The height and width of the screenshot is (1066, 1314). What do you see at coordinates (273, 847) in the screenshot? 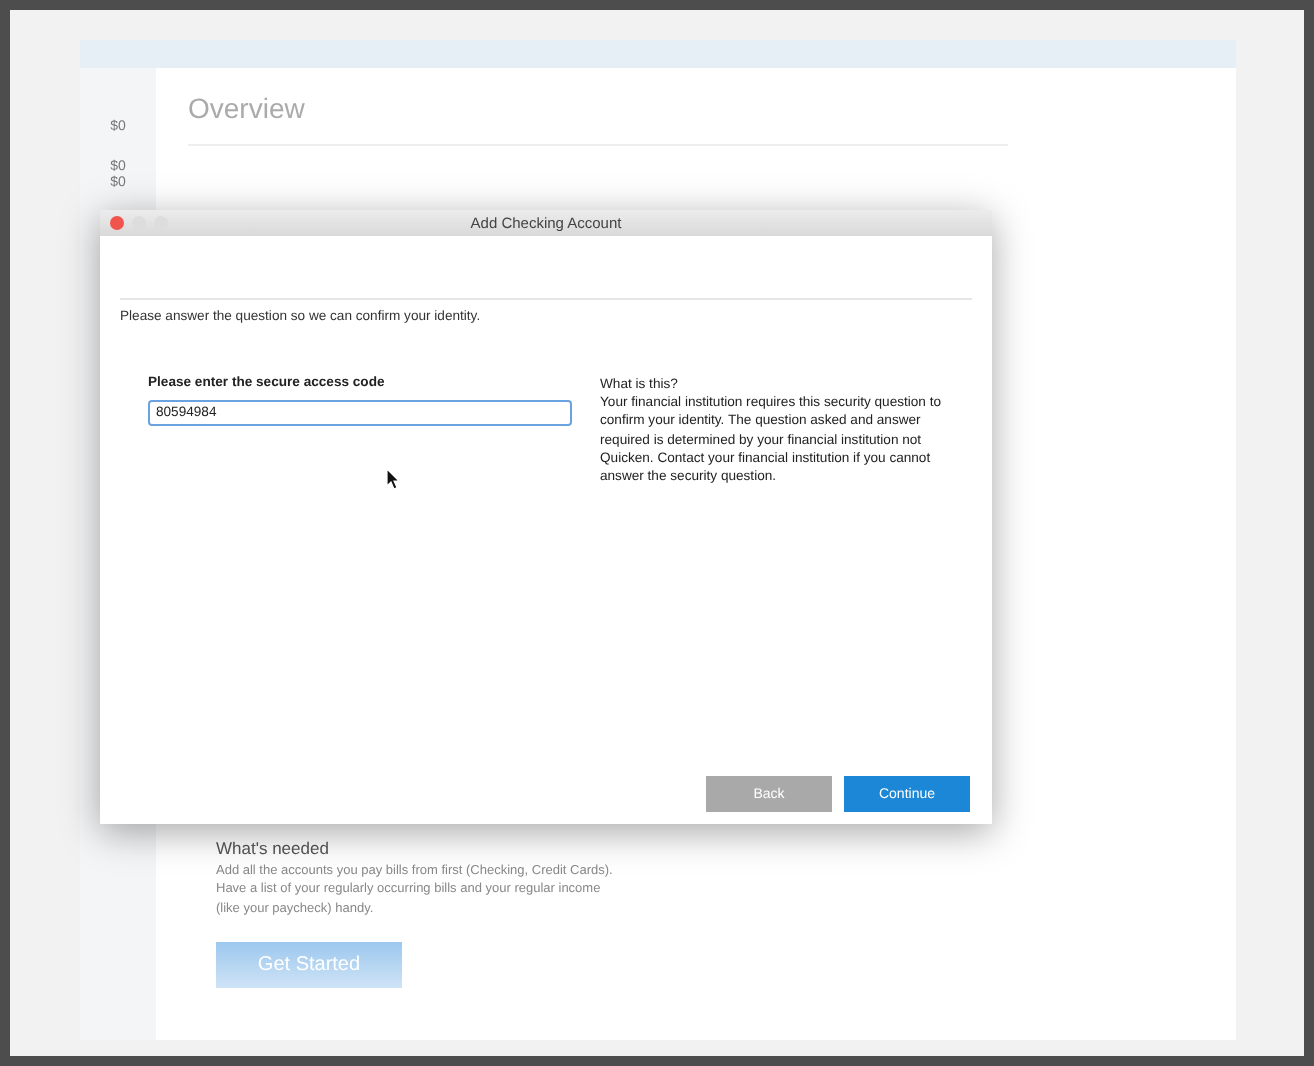
I see `section-title: What's needed` at bounding box center [273, 847].